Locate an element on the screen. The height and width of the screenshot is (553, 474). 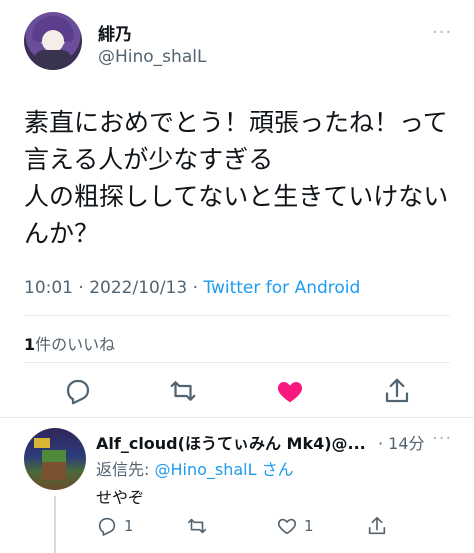
avatar-tag is located at coordinates (42, 443).